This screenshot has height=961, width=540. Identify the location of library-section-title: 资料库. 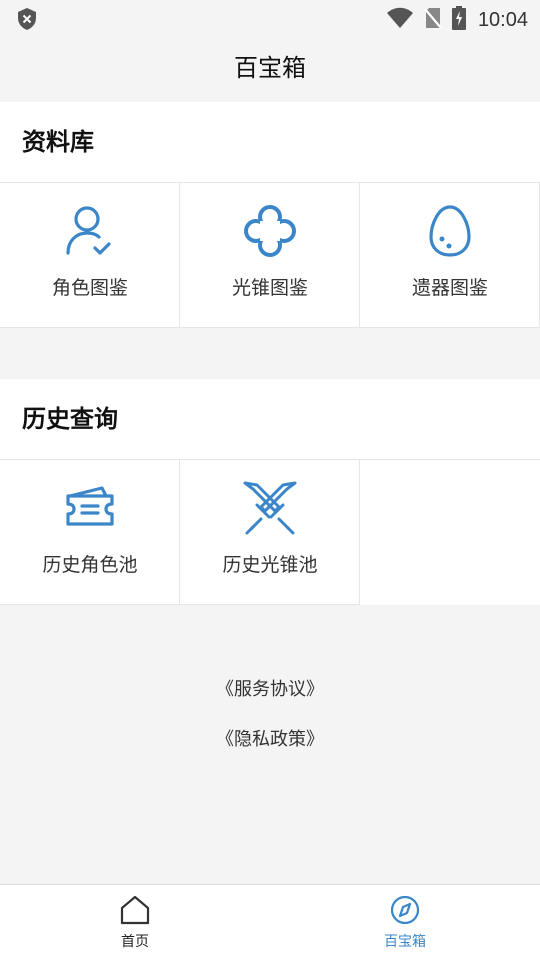
(270, 142).